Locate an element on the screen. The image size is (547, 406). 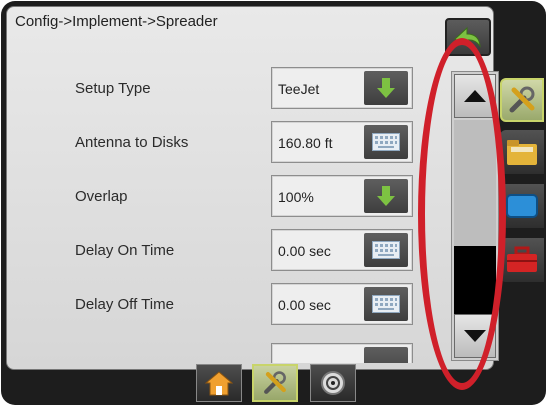
antenna-to-disks-field: 160.80 ft is located at coordinates (342, 142).